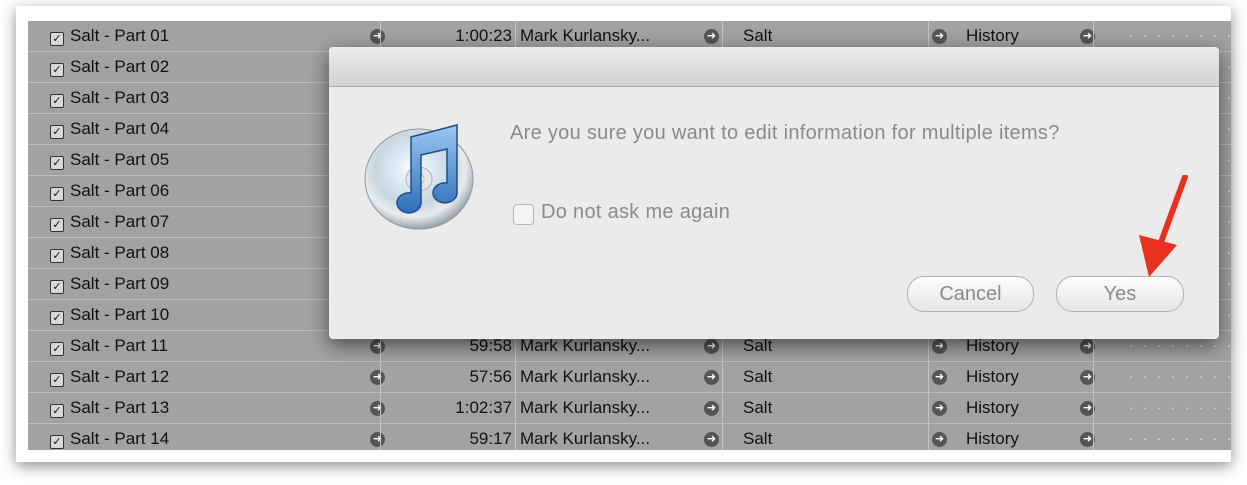 The width and height of the screenshot is (1247, 485). I want to click on track-name-cell: ✓ Salt - Part 09, so click(210, 284).